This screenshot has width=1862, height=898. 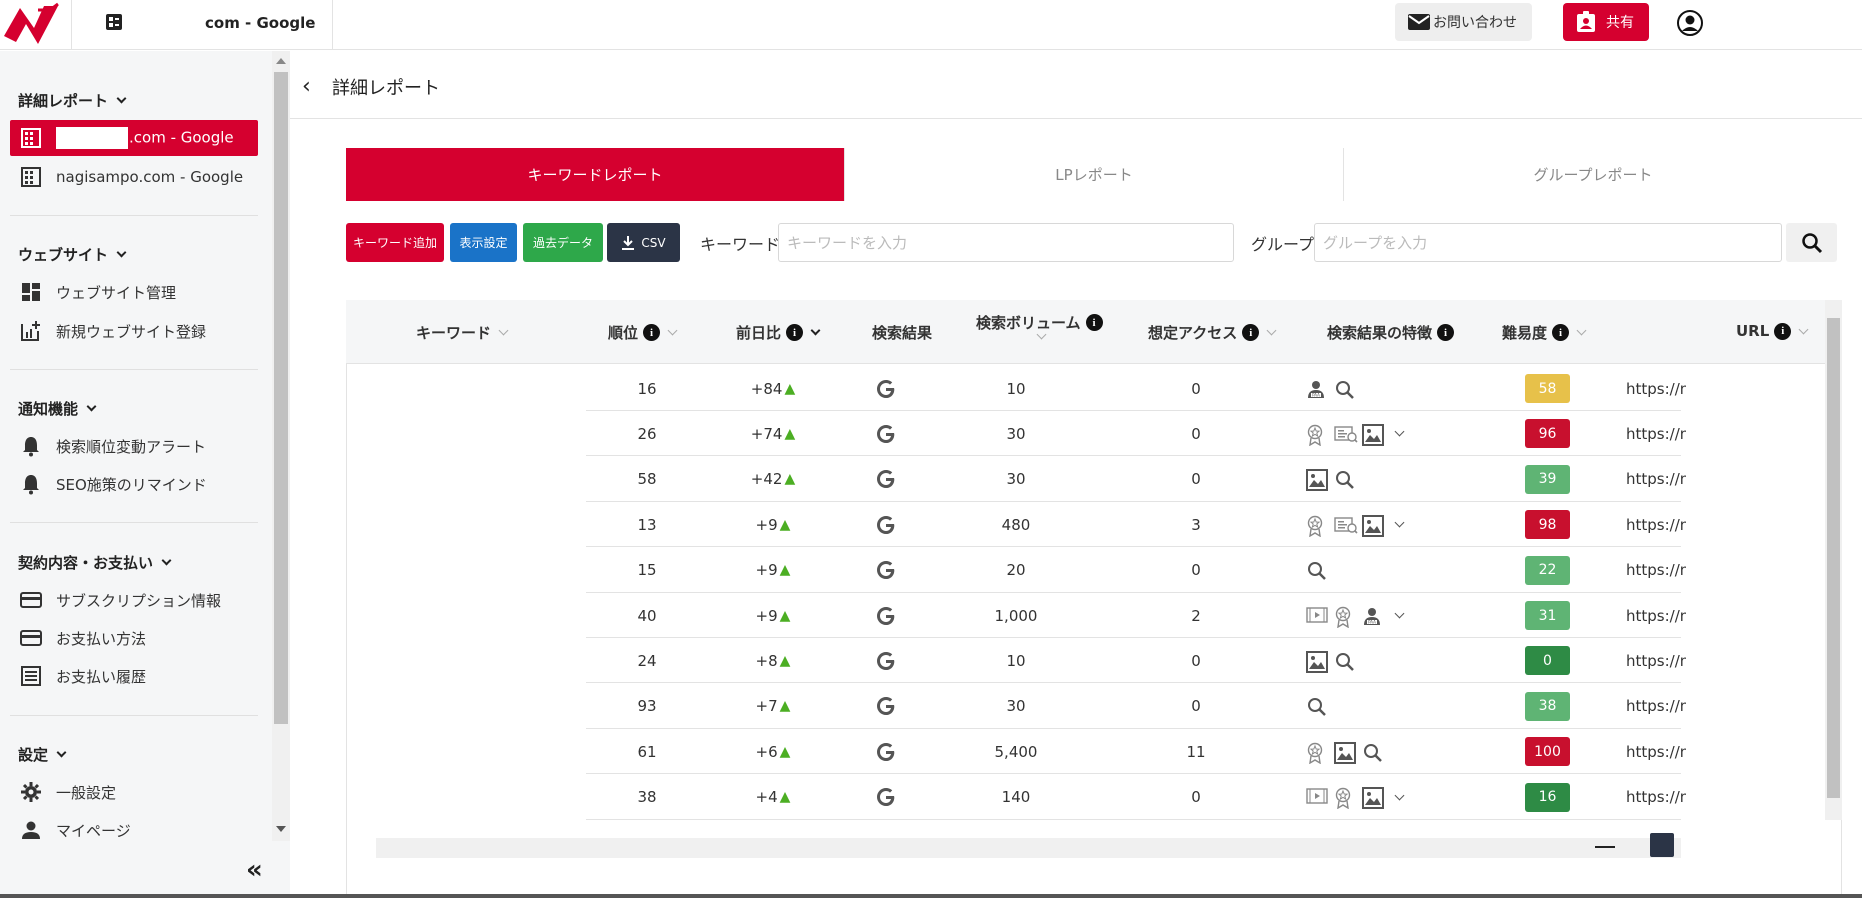 What do you see at coordinates (1136, 570) in the screenshot?
I see `table-row: 15 +9 ▲ 20 0 22 https://n` at bounding box center [1136, 570].